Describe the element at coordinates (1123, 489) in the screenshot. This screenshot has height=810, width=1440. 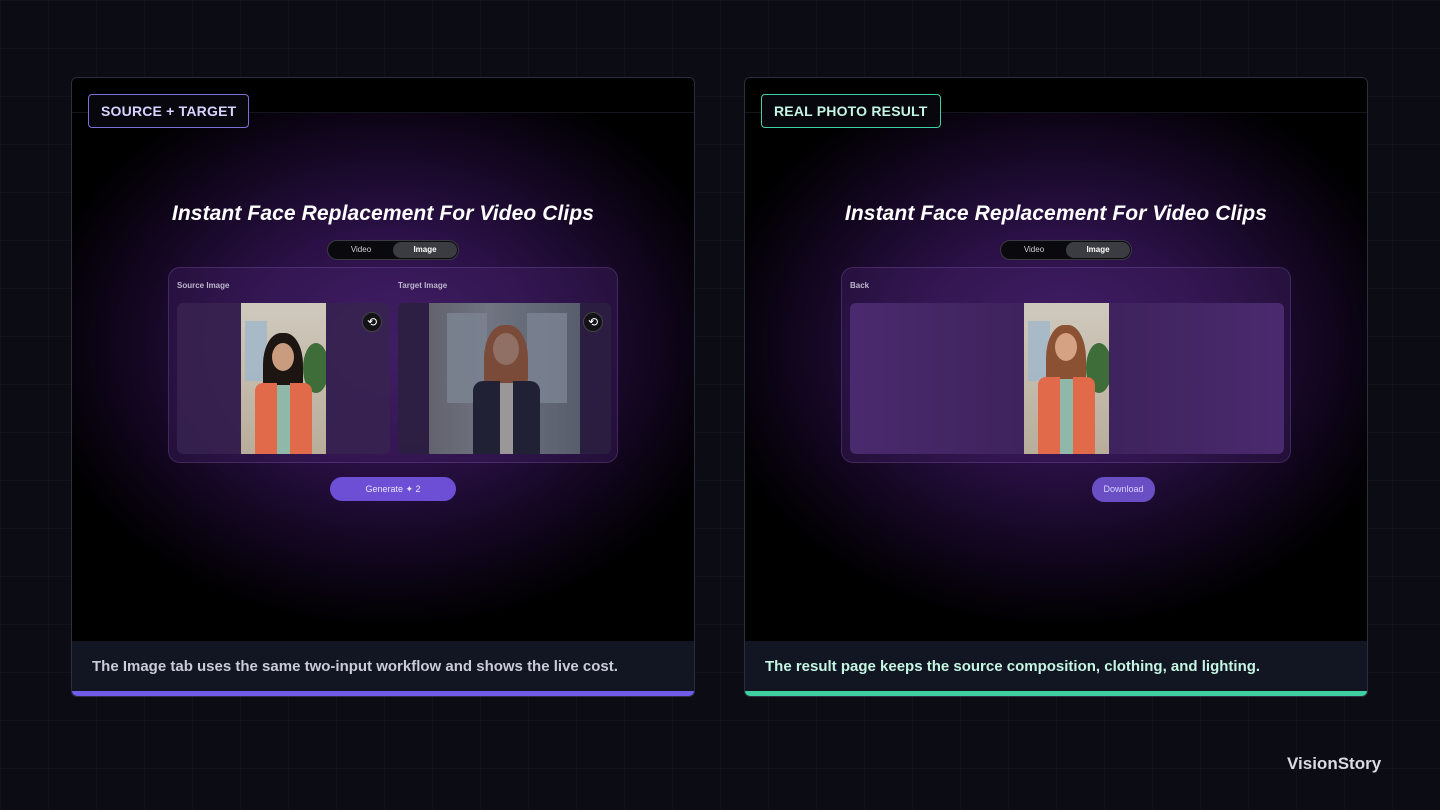
I see `download-button: Download` at that location.